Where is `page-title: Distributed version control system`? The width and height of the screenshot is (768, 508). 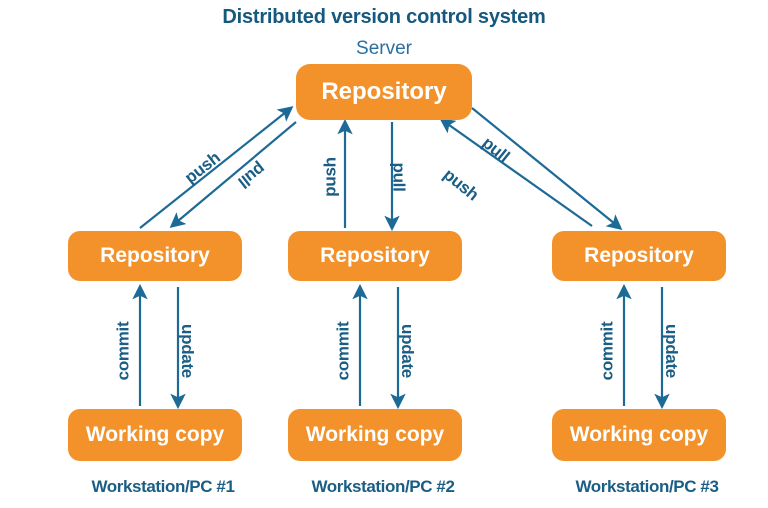 page-title: Distributed version control system is located at coordinates (384, 17).